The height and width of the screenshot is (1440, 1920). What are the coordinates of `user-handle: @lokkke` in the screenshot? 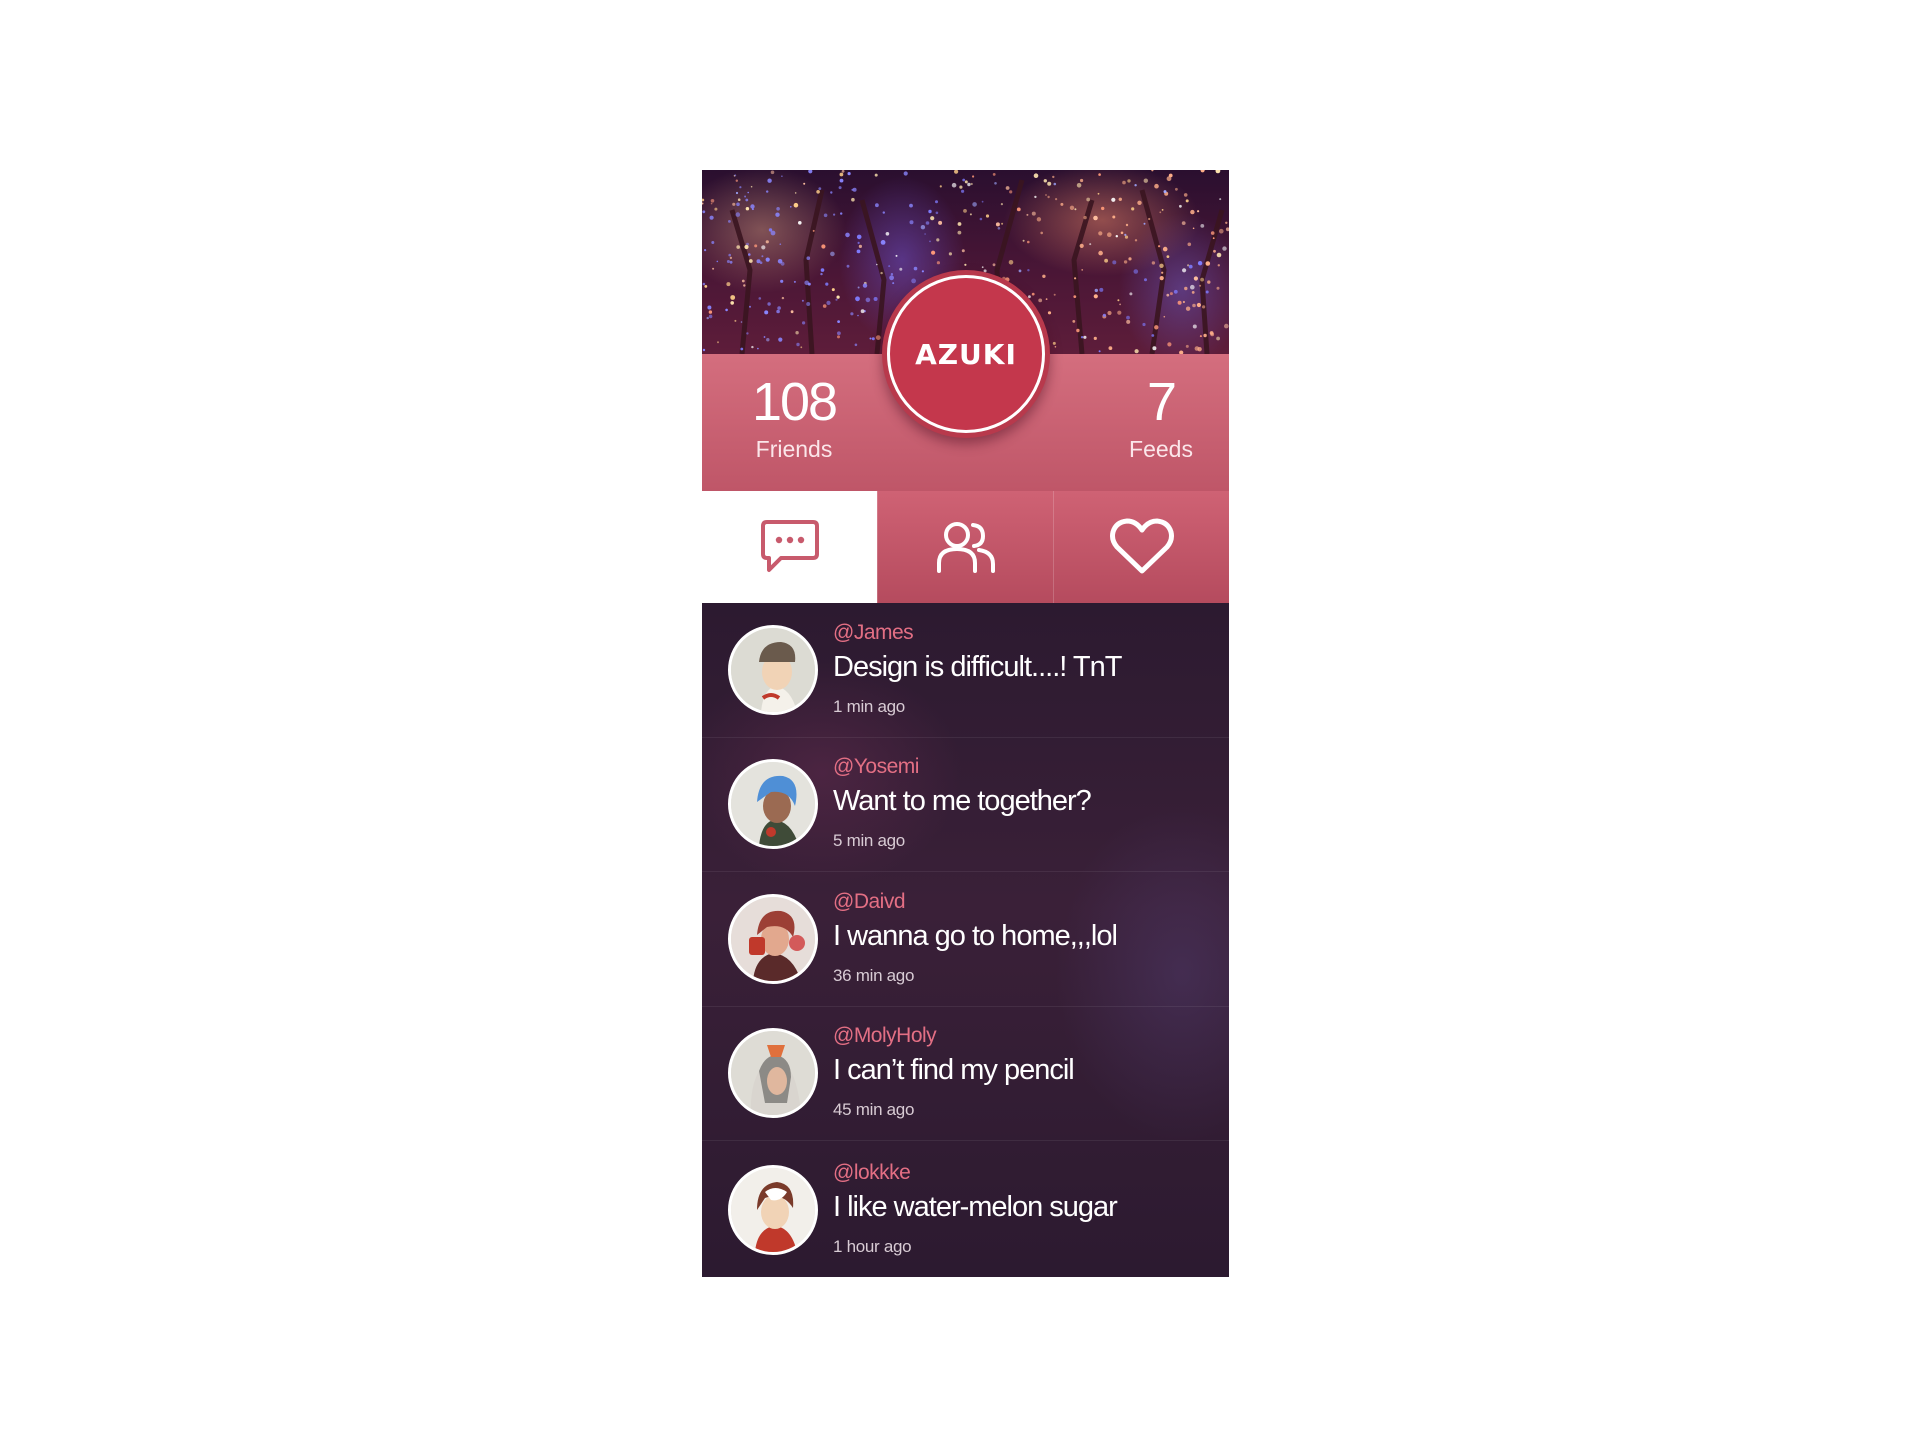 It's located at (872, 1173).